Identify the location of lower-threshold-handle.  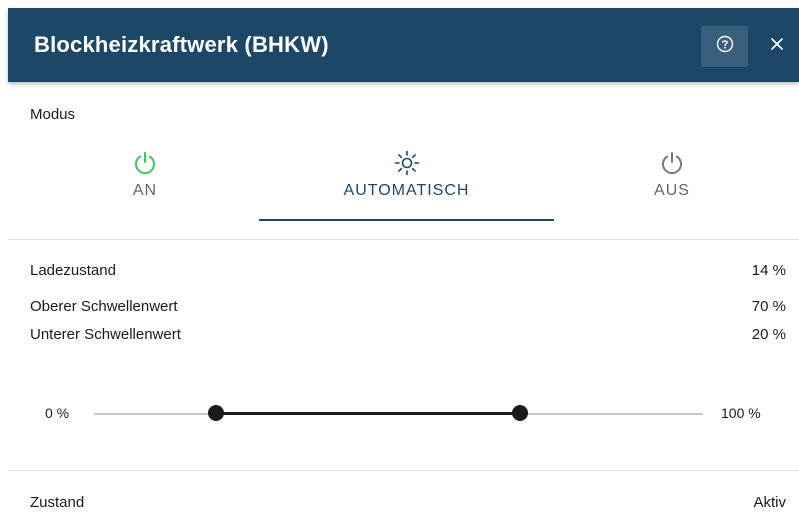
(215, 413).